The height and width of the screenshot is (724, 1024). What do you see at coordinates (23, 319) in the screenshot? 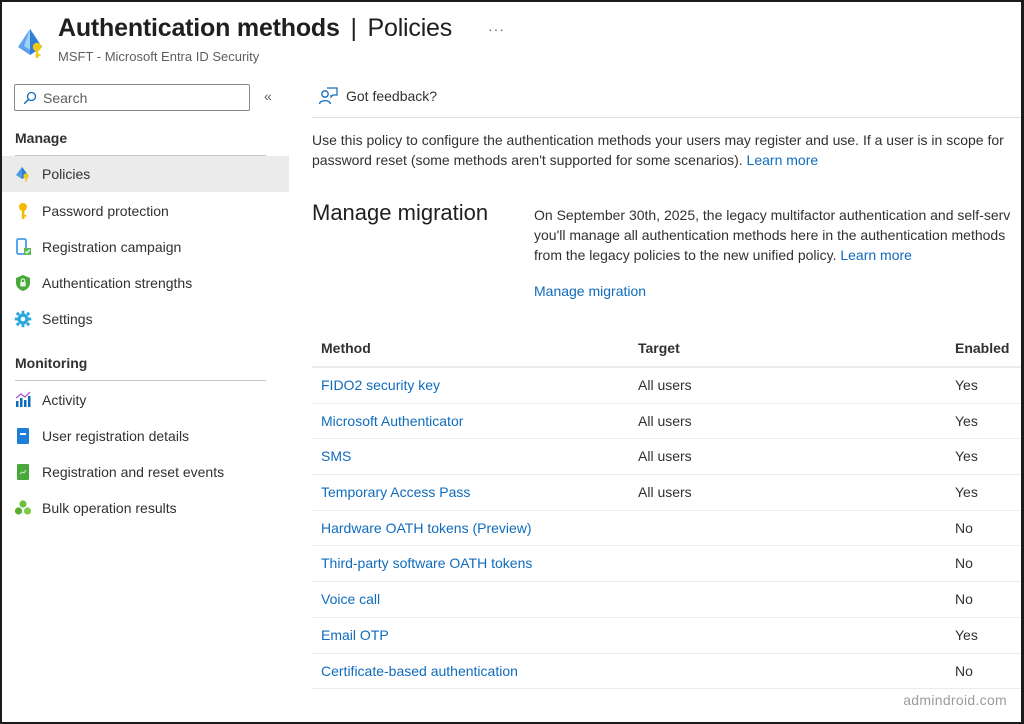
I see `gear-icon` at bounding box center [23, 319].